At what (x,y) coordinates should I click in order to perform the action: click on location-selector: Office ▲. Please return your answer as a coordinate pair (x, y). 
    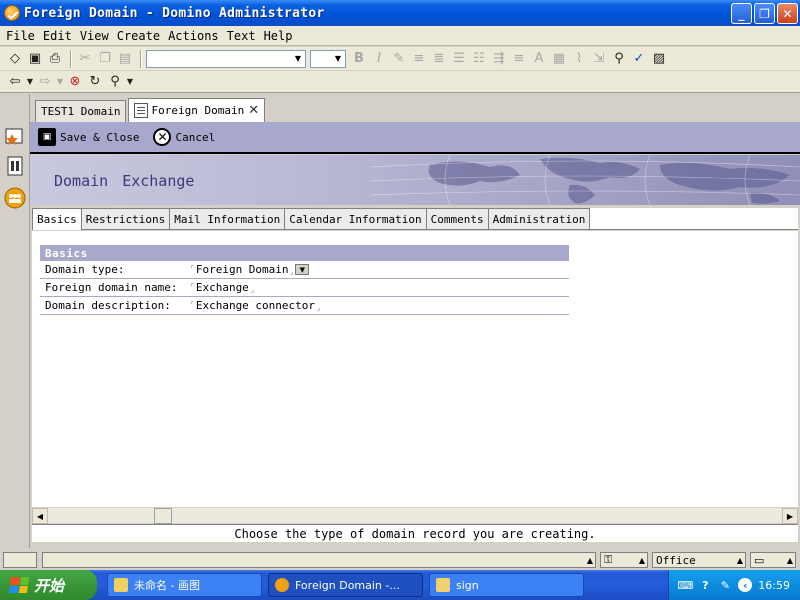
    Looking at the image, I should click on (699, 560).